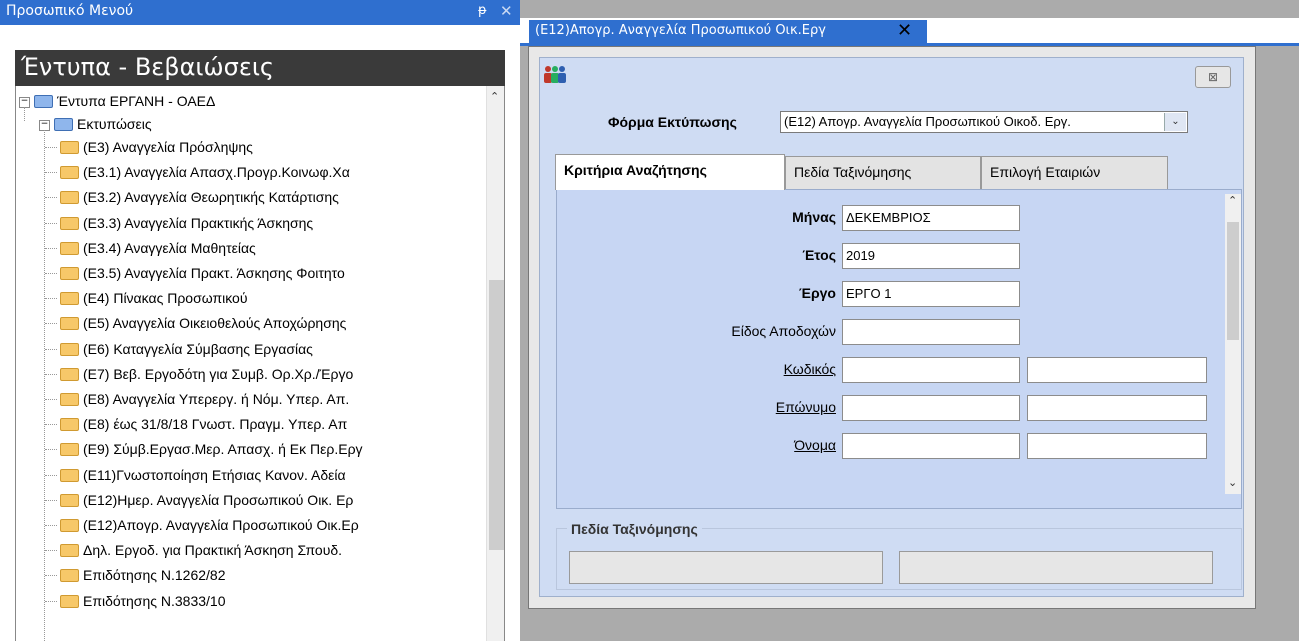  Describe the element at coordinates (817, 293) in the screenshot. I see `project-label: Έργο` at that location.